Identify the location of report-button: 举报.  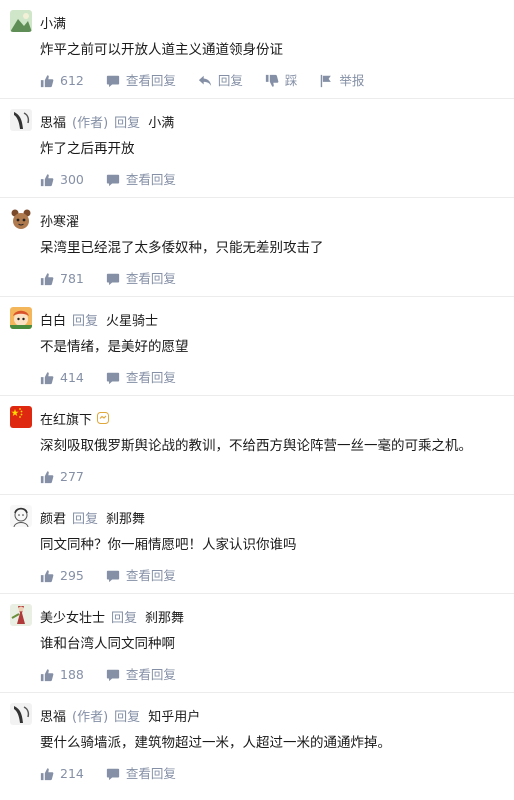
(341, 81).